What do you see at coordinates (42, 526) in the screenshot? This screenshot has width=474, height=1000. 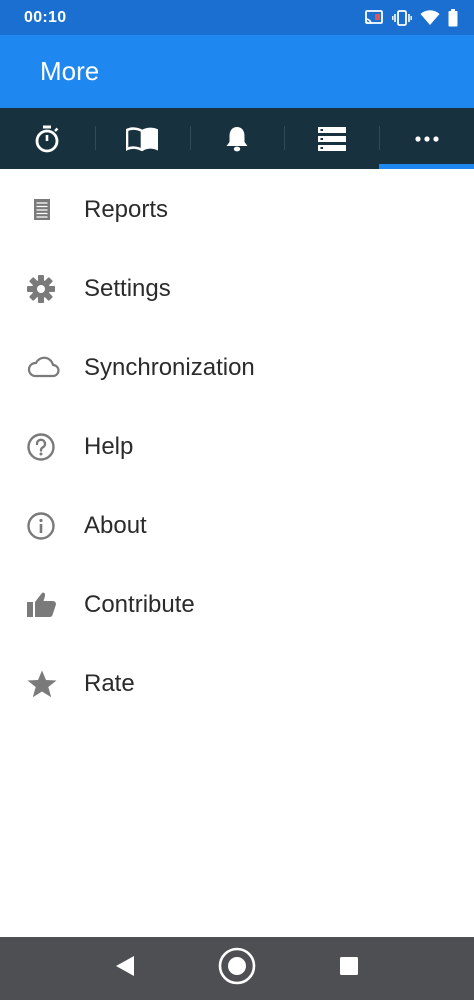 I see `info-icon` at bounding box center [42, 526].